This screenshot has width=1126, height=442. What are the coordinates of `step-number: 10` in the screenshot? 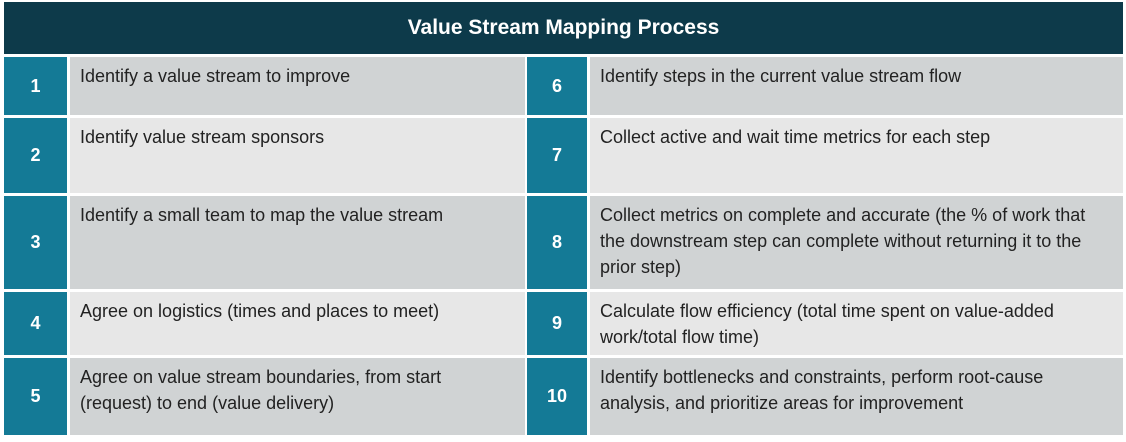 It's located at (557, 396).